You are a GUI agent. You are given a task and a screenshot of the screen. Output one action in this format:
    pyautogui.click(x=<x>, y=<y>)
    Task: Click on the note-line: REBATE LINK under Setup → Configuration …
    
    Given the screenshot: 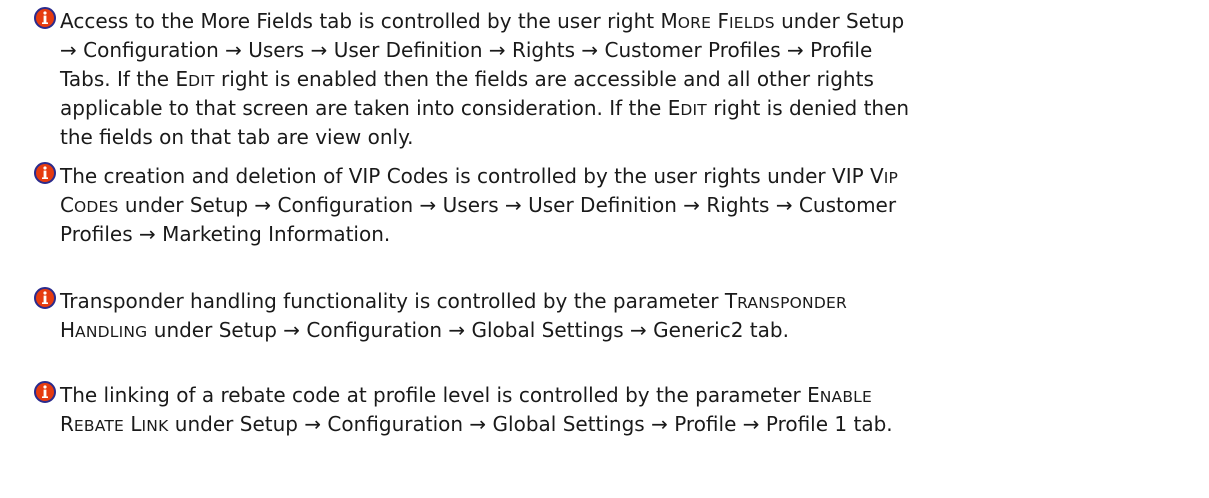 What is the action you would take?
    pyautogui.click(x=476, y=424)
    